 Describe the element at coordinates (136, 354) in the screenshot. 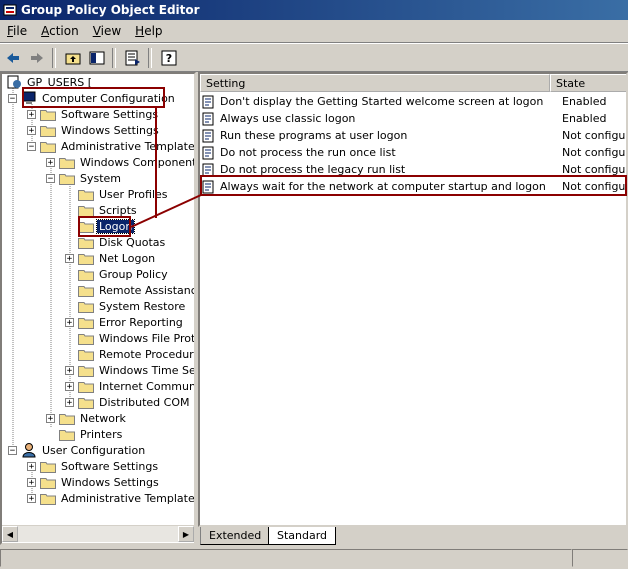

I see `tree-remote-procedure: Remote Procedure` at that location.